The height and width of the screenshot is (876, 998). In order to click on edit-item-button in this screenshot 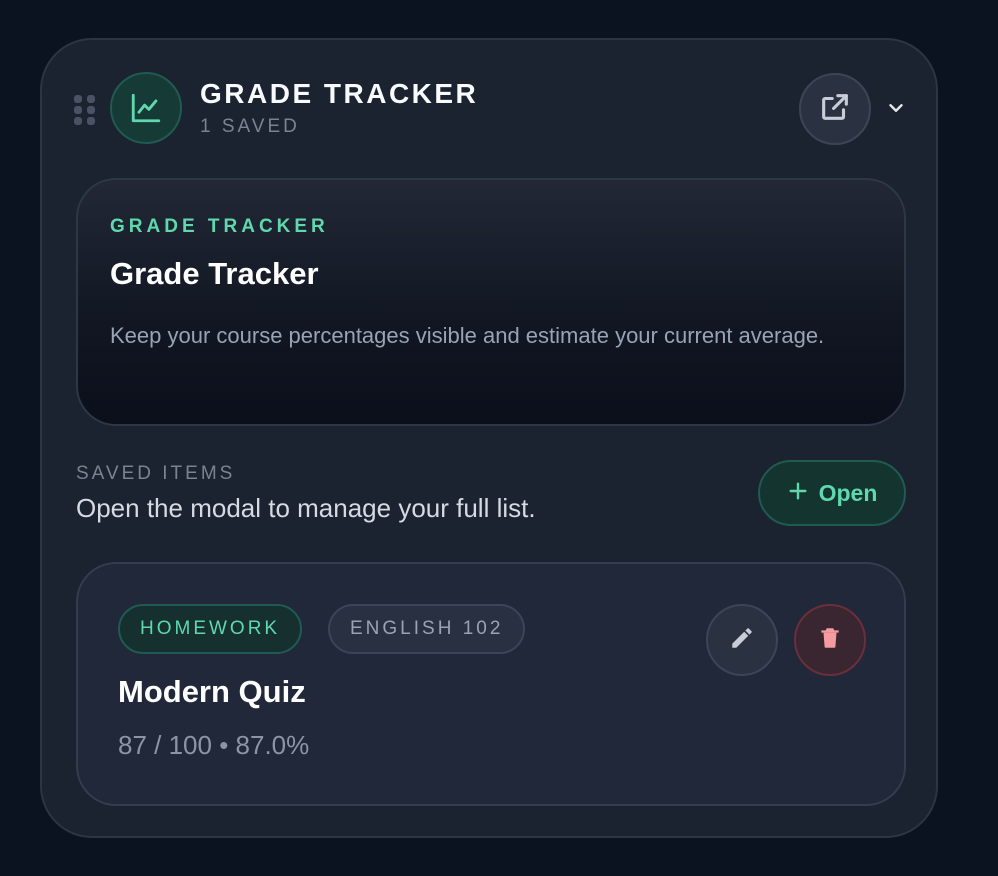, I will do `click(742, 640)`.